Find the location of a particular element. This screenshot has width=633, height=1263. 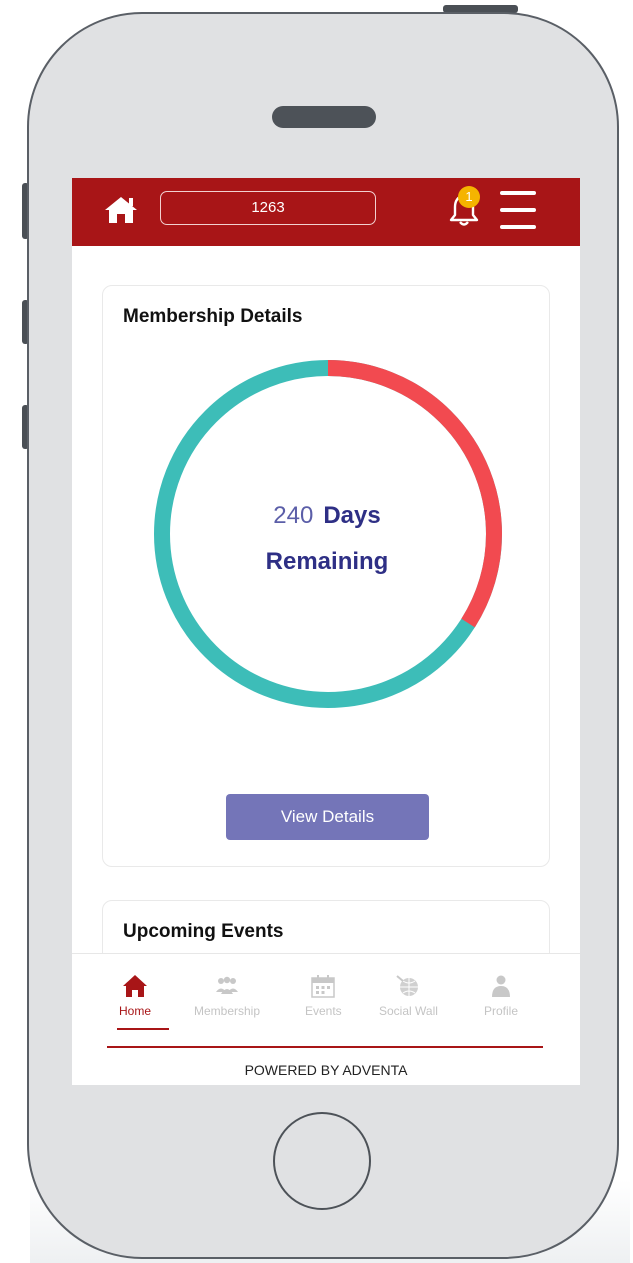

nav-social-wall-label: Social Wall is located at coordinates (408, 1011).